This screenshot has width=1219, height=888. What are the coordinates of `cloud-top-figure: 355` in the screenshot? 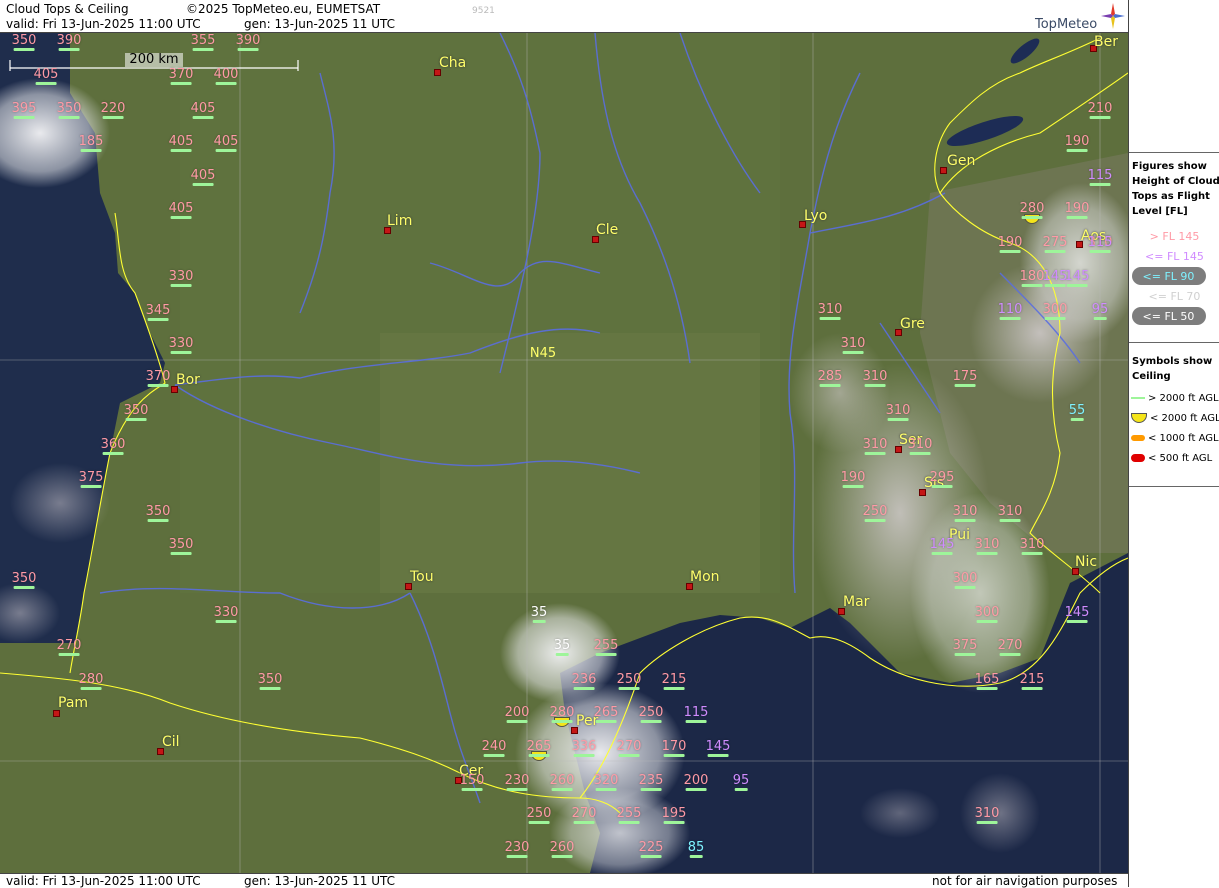 It's located at (203, 42).